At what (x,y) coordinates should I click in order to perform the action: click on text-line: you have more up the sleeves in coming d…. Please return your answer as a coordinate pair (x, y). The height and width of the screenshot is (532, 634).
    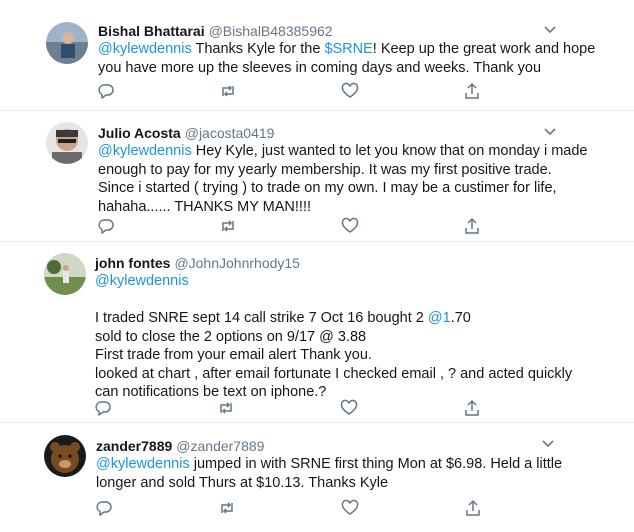
    Looking at the image, I should click on (320, 67).